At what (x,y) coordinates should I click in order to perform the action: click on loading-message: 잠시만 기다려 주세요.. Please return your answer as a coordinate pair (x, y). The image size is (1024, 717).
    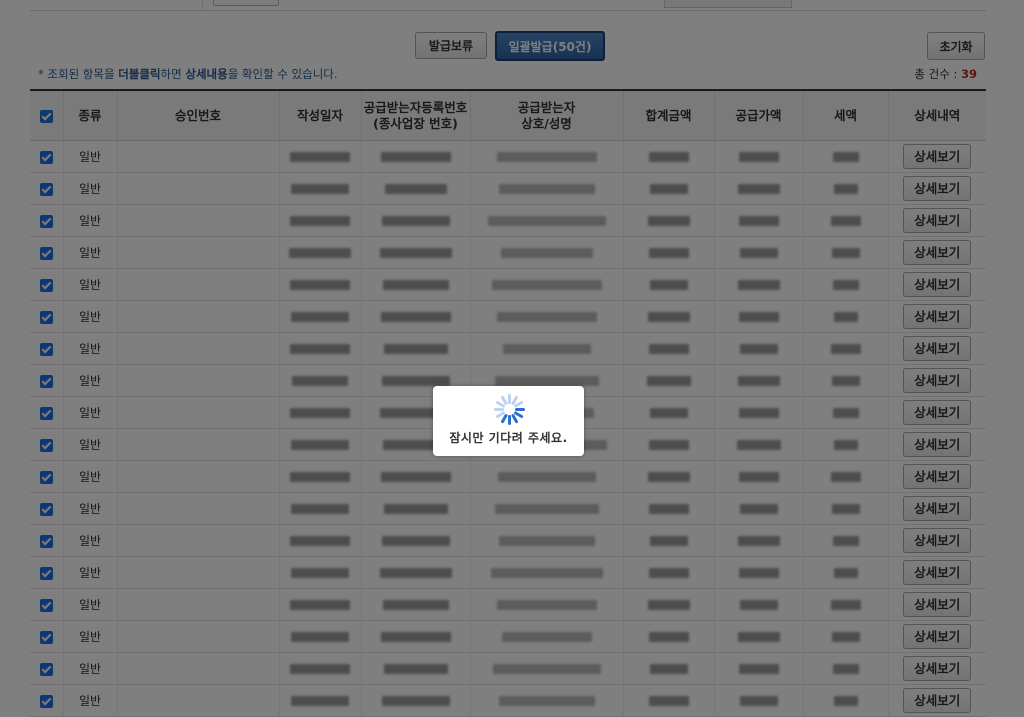
    Looking at the image, I should click on (508, 438).